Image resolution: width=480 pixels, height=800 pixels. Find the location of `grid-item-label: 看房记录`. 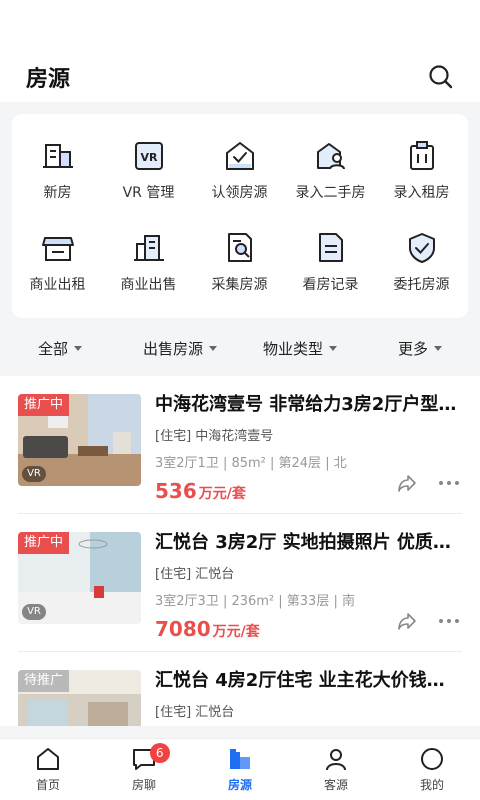

grid-item-label: 看房记录 is located at coordinates (330, 285).